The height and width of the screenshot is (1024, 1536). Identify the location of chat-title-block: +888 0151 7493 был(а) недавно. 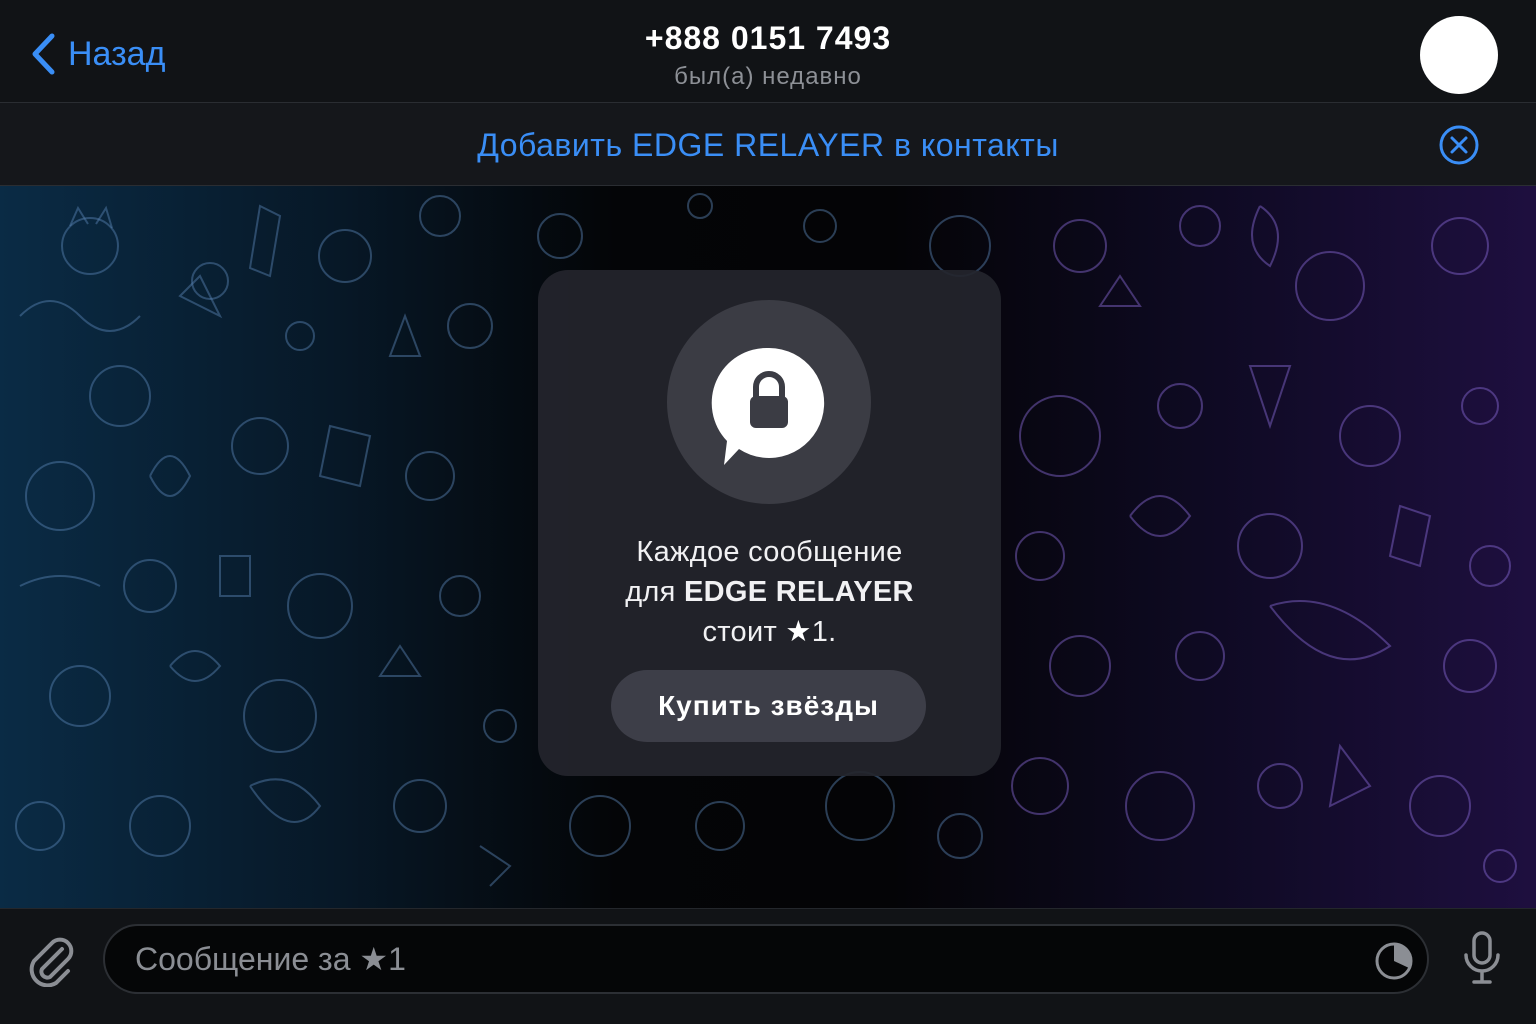
(768, 56).